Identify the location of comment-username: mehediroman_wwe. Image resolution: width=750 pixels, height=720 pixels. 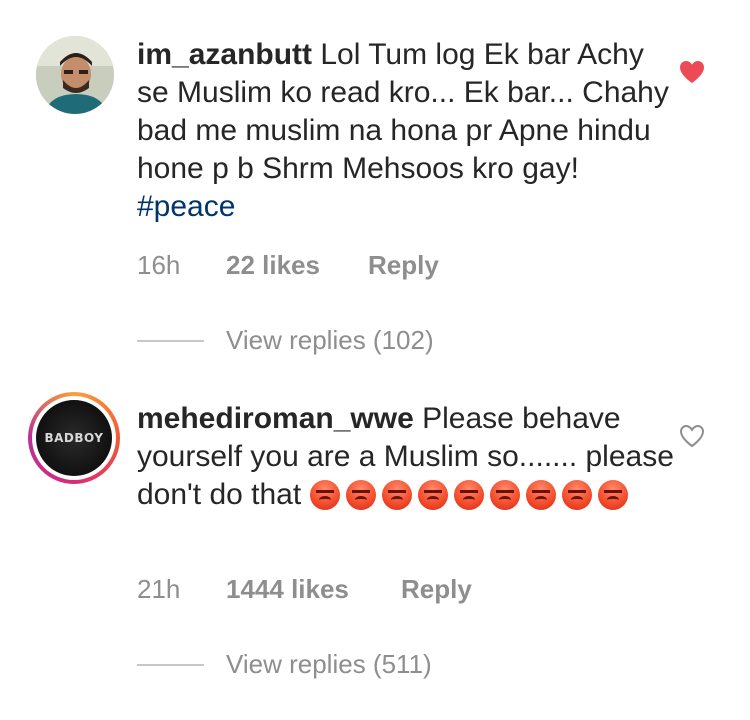
(275, 418).